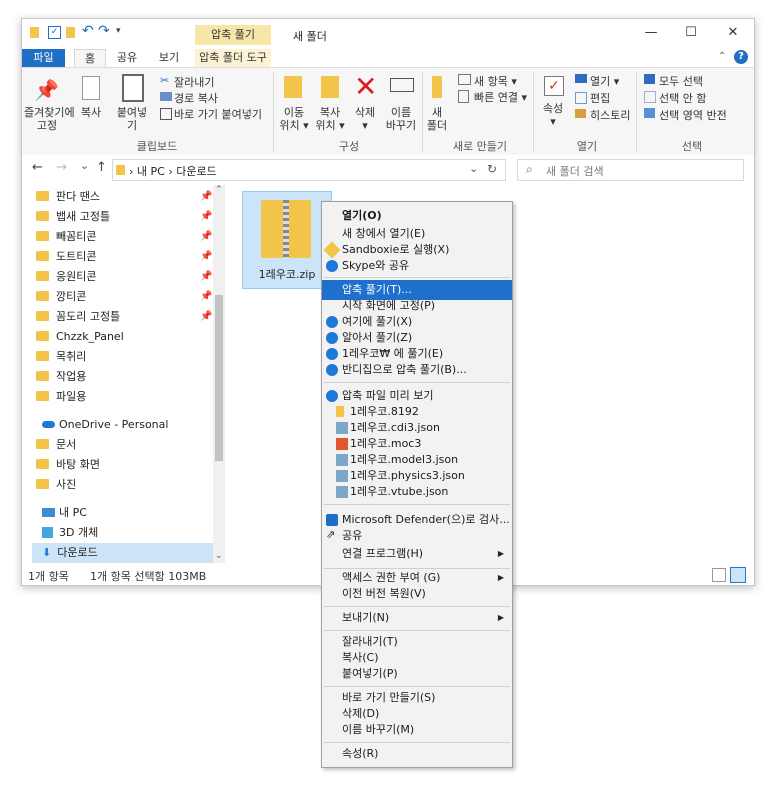 The height and width of the screenshot is (792, 773). Describe the element at coordinates (127, 58) in the screenshot. I see `tab-share: 공유` at that location.